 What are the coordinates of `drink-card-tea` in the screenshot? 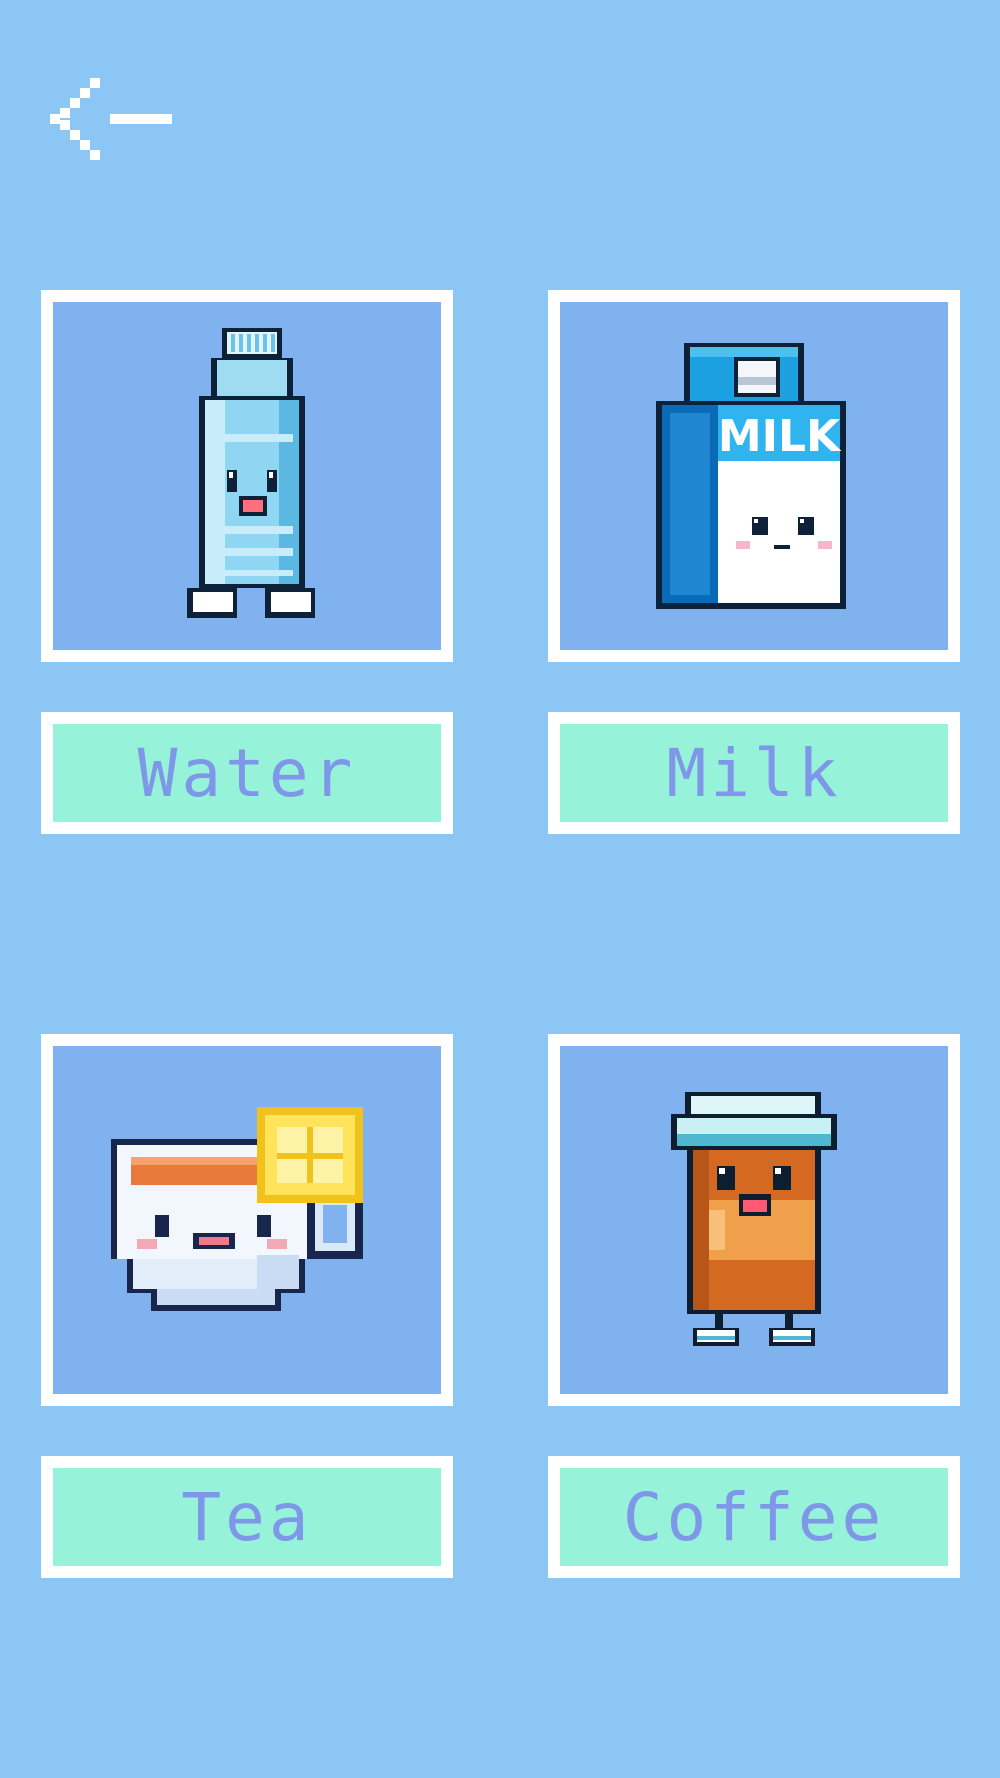 It's located at (247, 1220).